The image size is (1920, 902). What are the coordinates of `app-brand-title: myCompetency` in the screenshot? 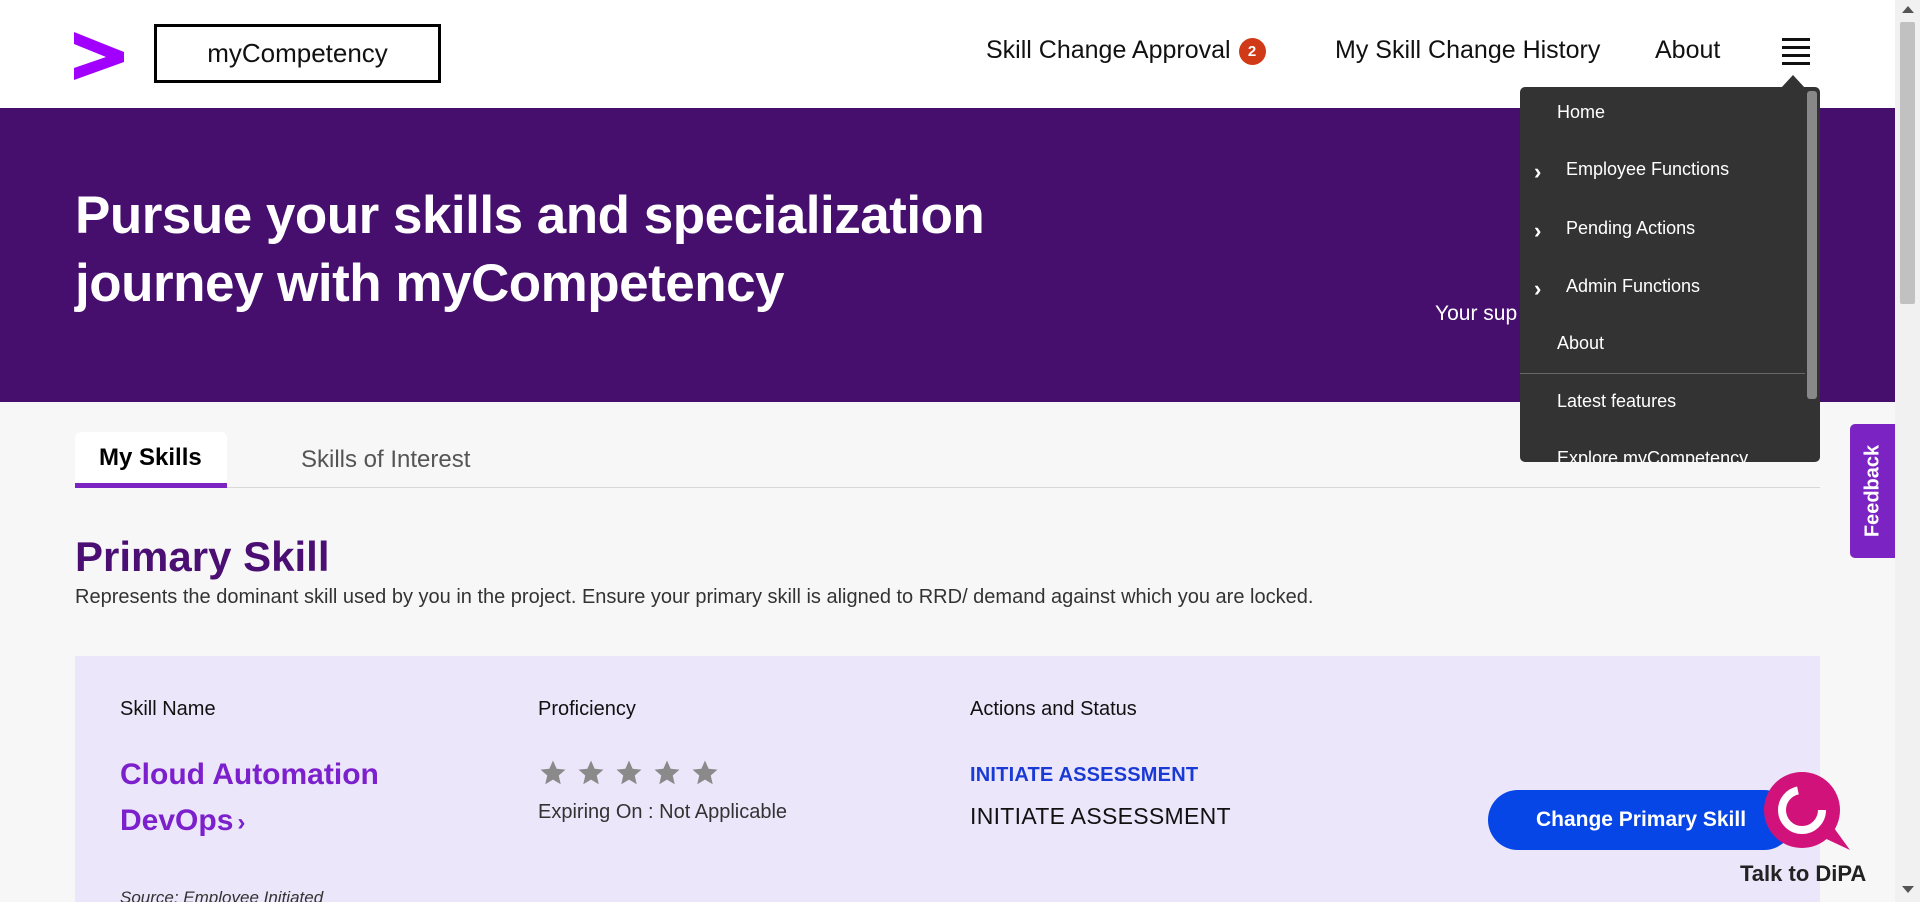 It's located at (297, 53).